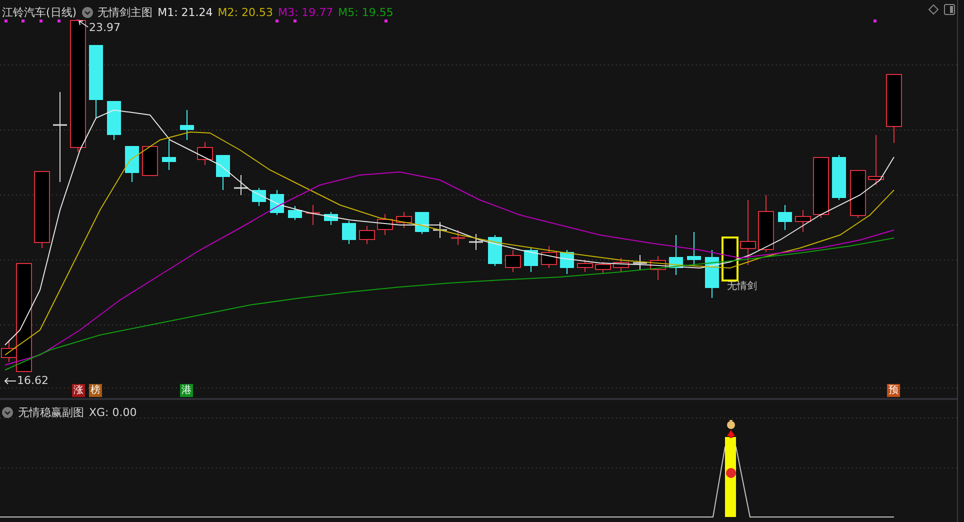 This screenshot has width=964, height=522. I want to click on moving-average-value: M2: 20.53, so click(245, 12).